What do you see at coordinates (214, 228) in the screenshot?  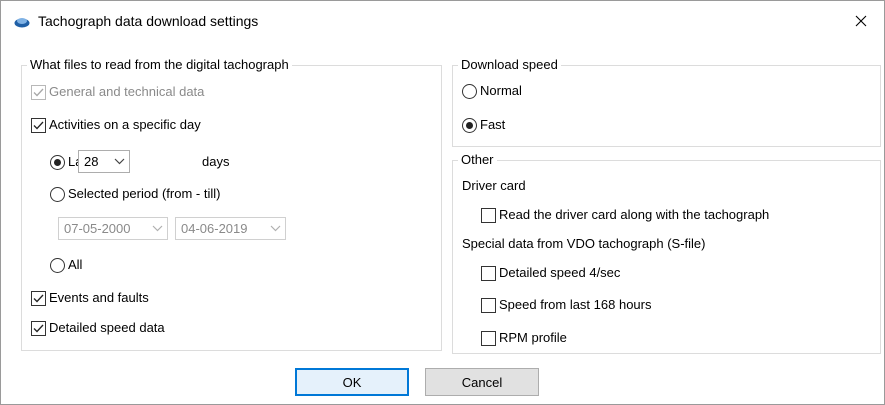 I see `till-date-value: 04-06-2019` at bounding box center [214, 228].